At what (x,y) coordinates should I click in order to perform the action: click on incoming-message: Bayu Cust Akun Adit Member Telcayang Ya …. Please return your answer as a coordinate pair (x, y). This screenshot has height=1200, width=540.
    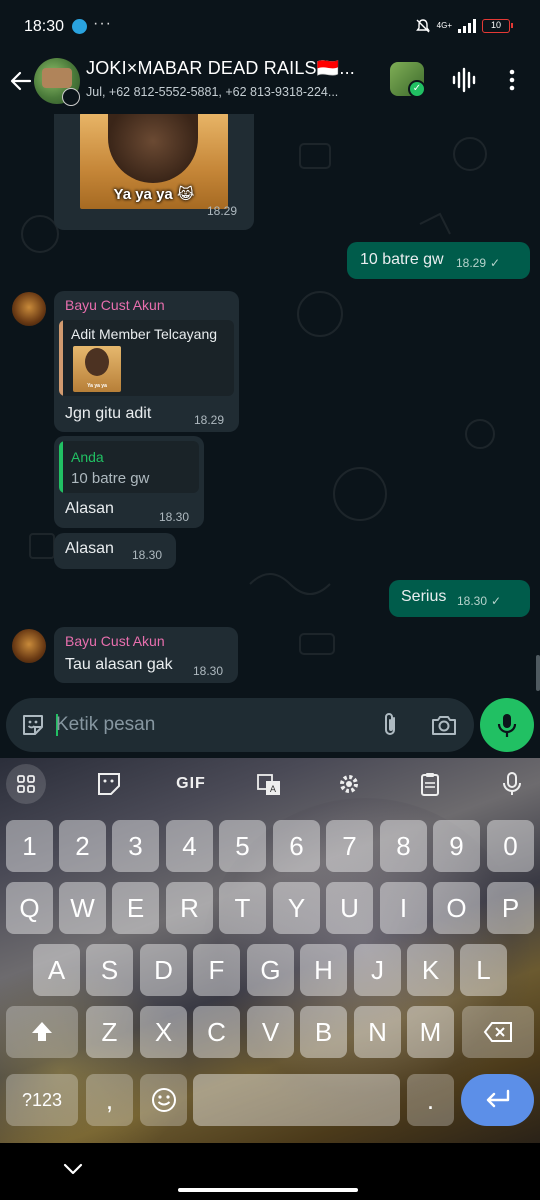
    Looking at the image, I should click on (146, 361).